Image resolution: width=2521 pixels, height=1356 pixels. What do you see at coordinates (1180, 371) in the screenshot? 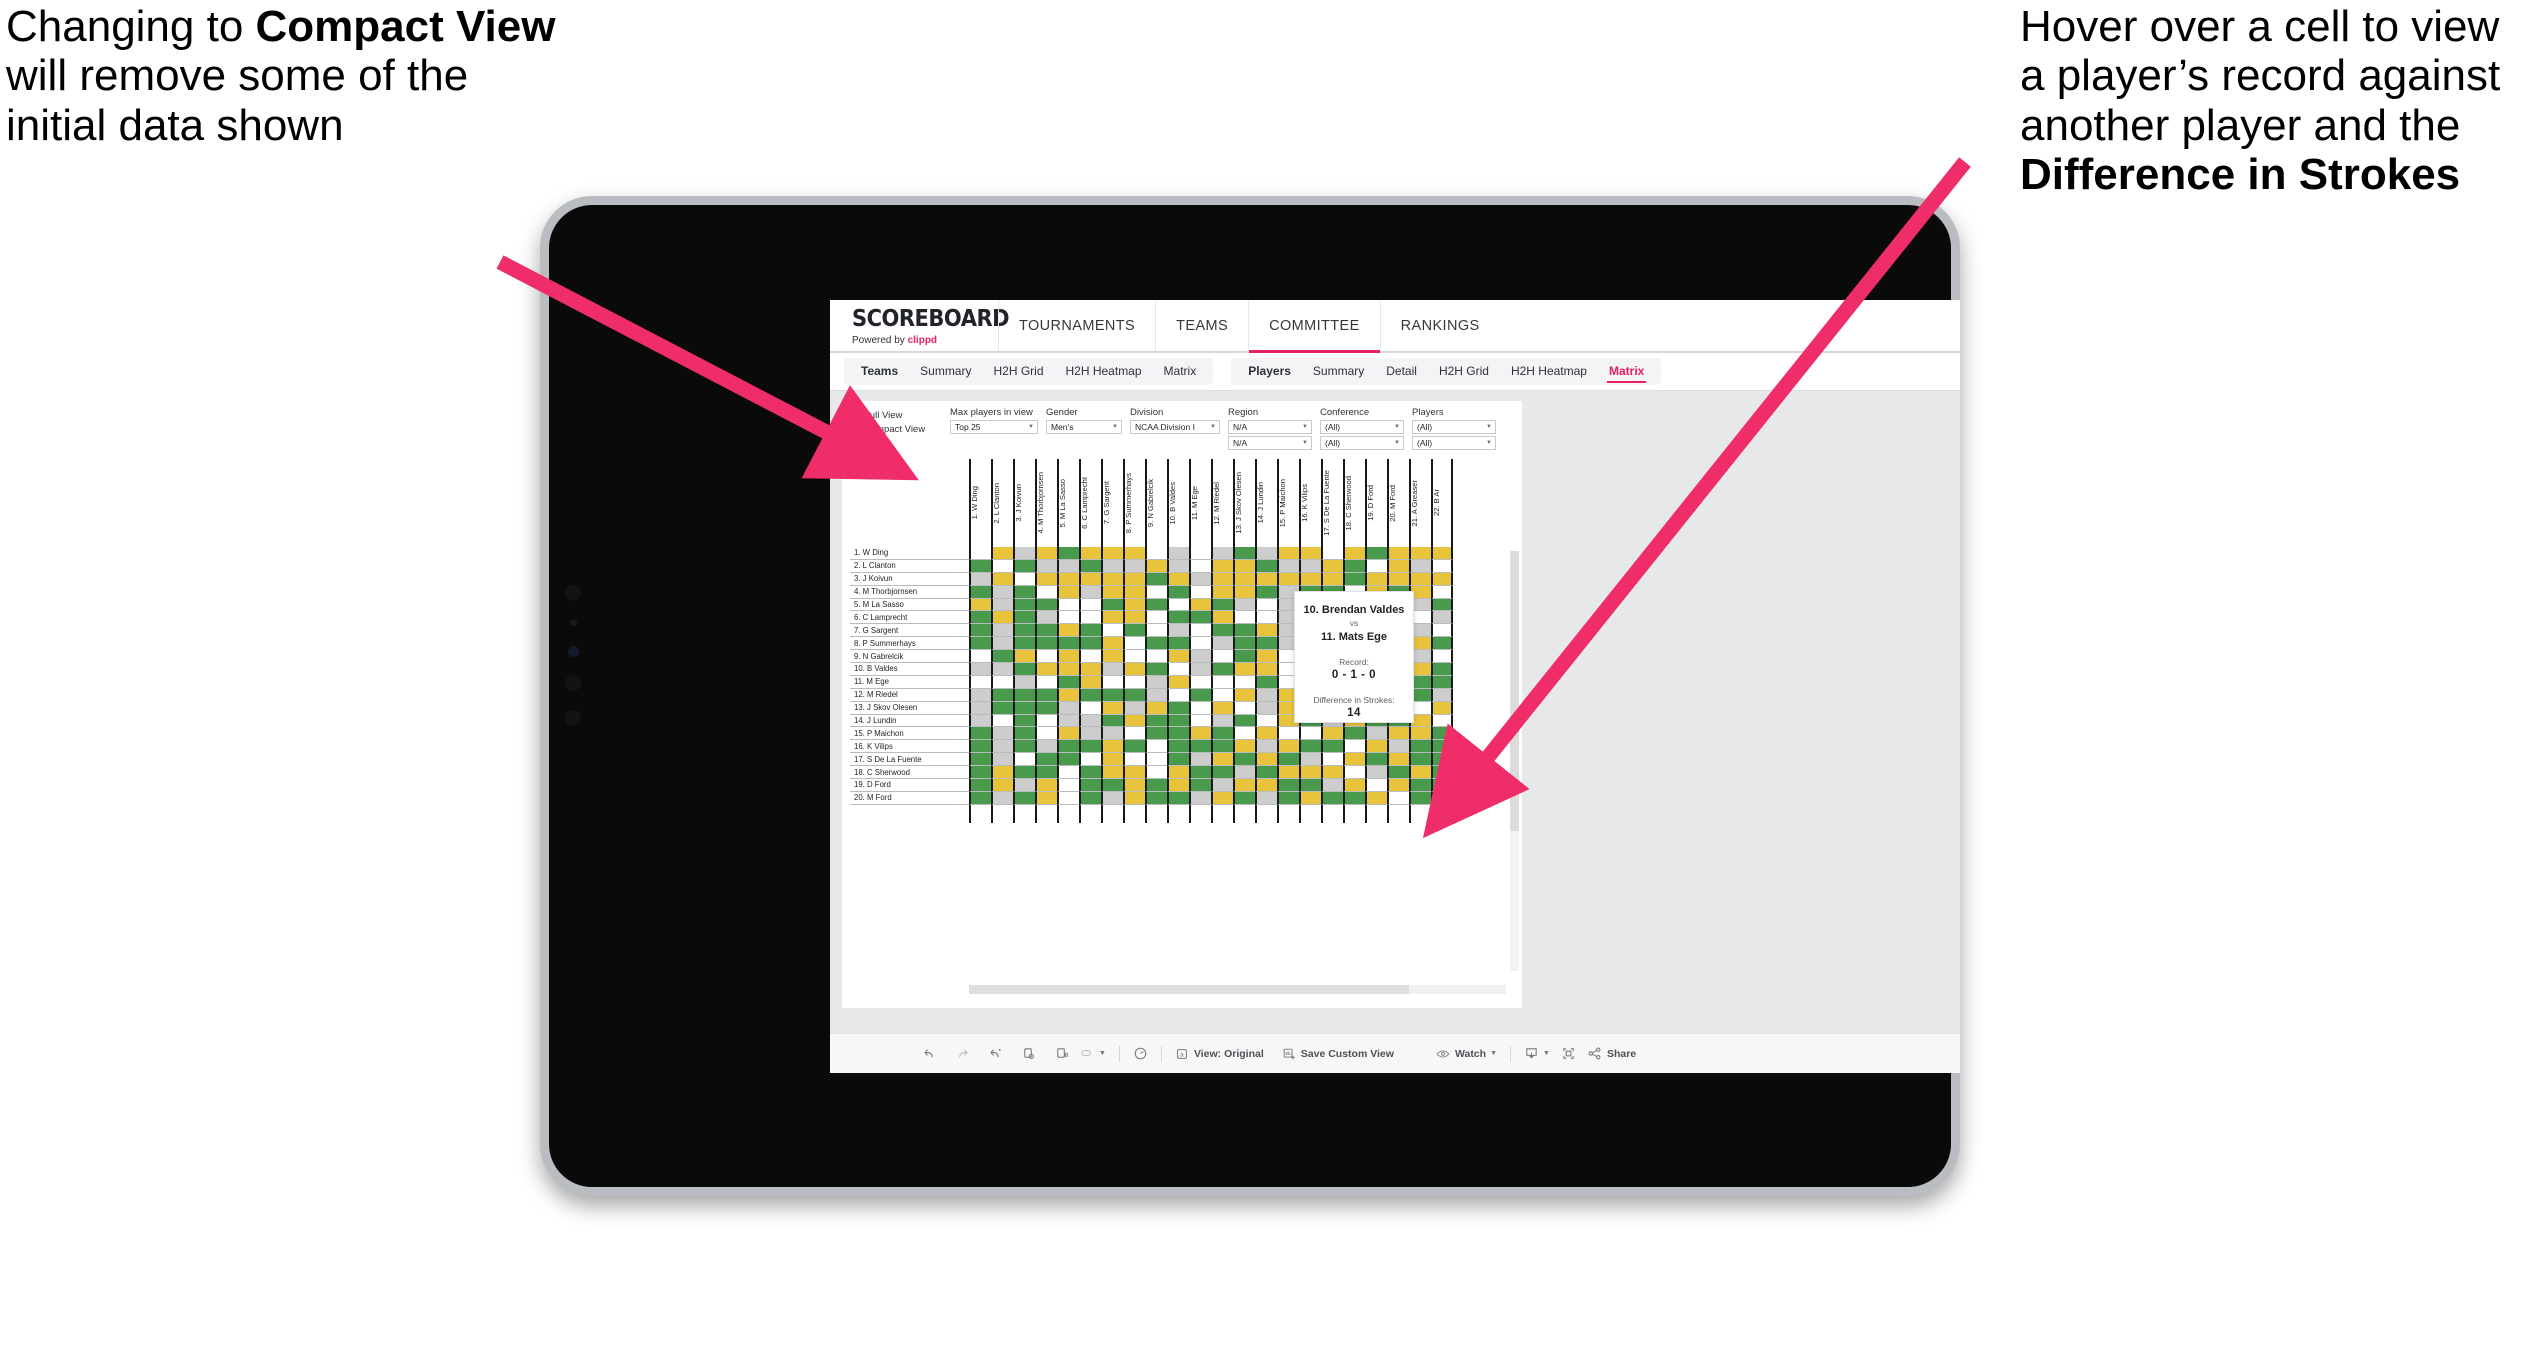
I see `subnav-item-teams-matrix: Matrix` at bounding box center [1180, 371].